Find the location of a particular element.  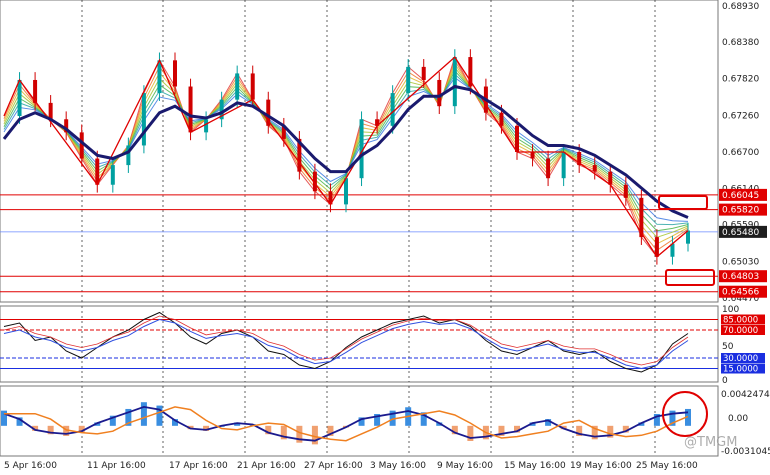

price-tick: 0.66700 is located at coordinates (740, 153).